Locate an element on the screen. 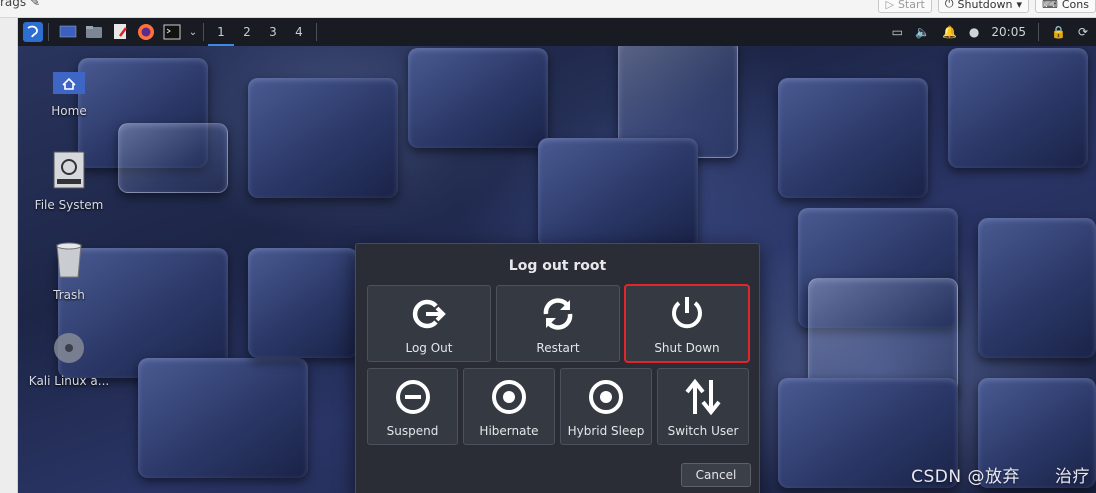 Image resolution: width=1096 pixels, height=493 pixels. logout-icon is located at coordinates (429, 314).